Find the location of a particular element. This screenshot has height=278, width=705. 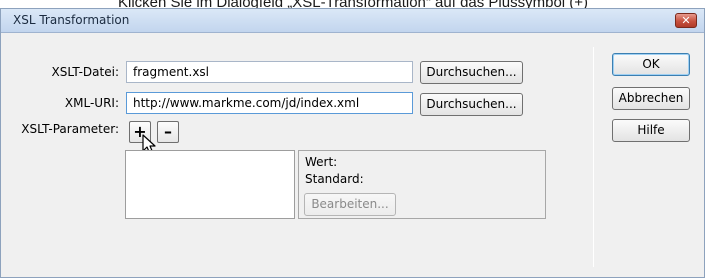

xslt-file-field: fragment.xsl is located at coordinates (269, 72).